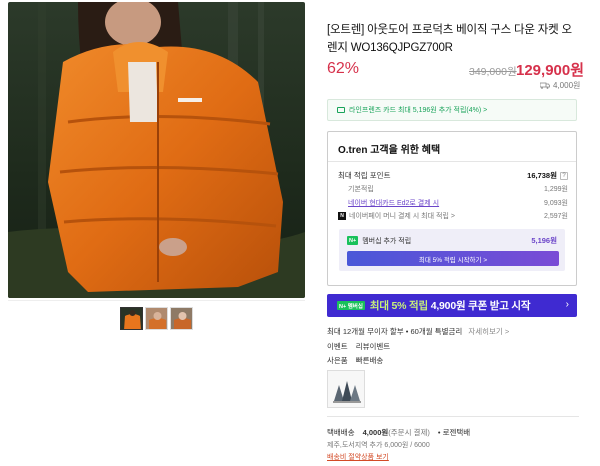 Image resolution: width=600 pixels, height=466 pixels. What do you see at coordinates (567, 304) in the screenshot?
I see `chevron-right-icon: ›` at bounding box center [567, 304].